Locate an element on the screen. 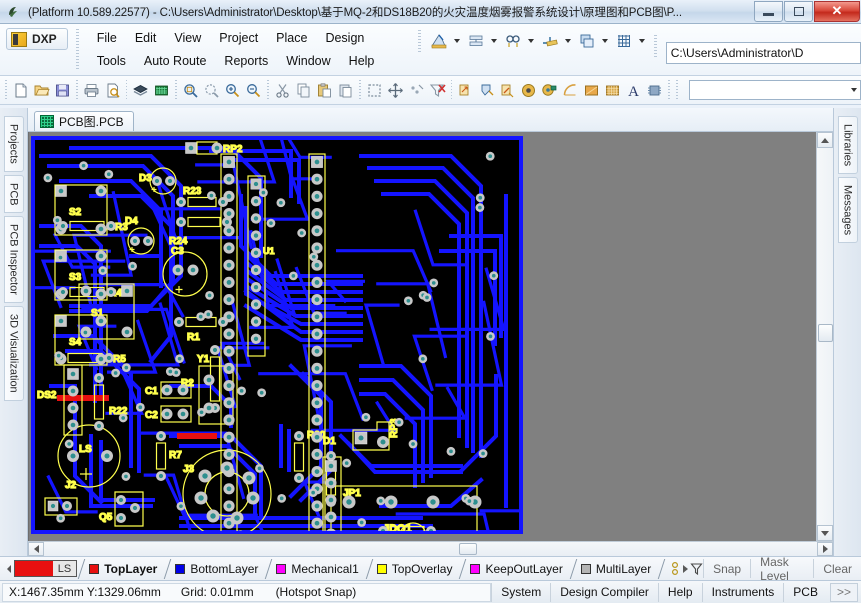 This screenshot has height=603, width=861. document-tabstrip: PCB图.PCB is located at coordinates (430, 120).